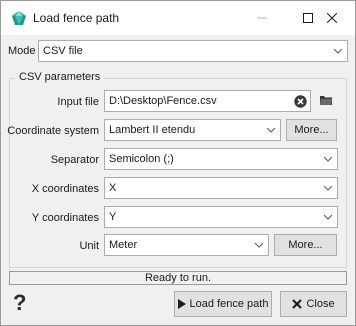  Describe the element at coordinates (181, 304) in the screenshot. I see `play-icon` at that location.